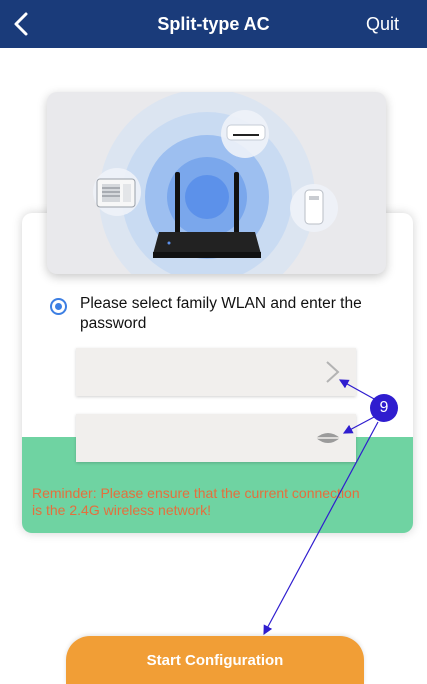  I want to click on password-field, so click(216, 438).